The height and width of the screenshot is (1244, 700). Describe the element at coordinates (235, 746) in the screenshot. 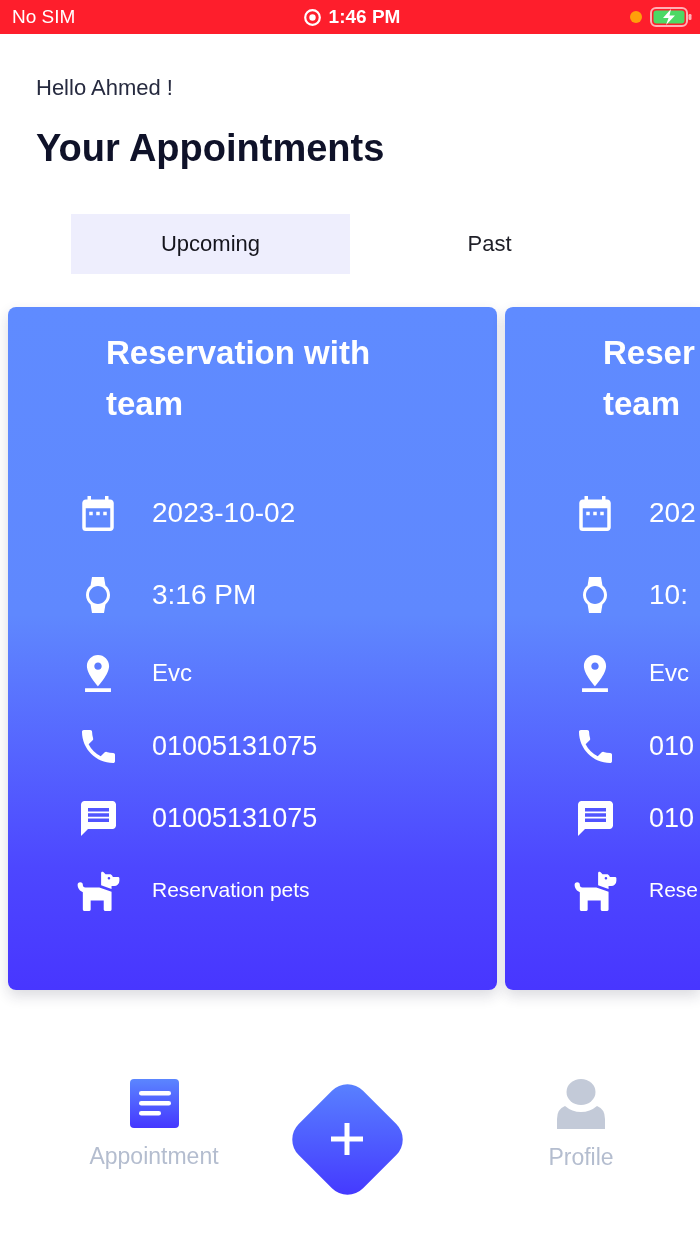

I see `phone-number: 01005131075` at that location.